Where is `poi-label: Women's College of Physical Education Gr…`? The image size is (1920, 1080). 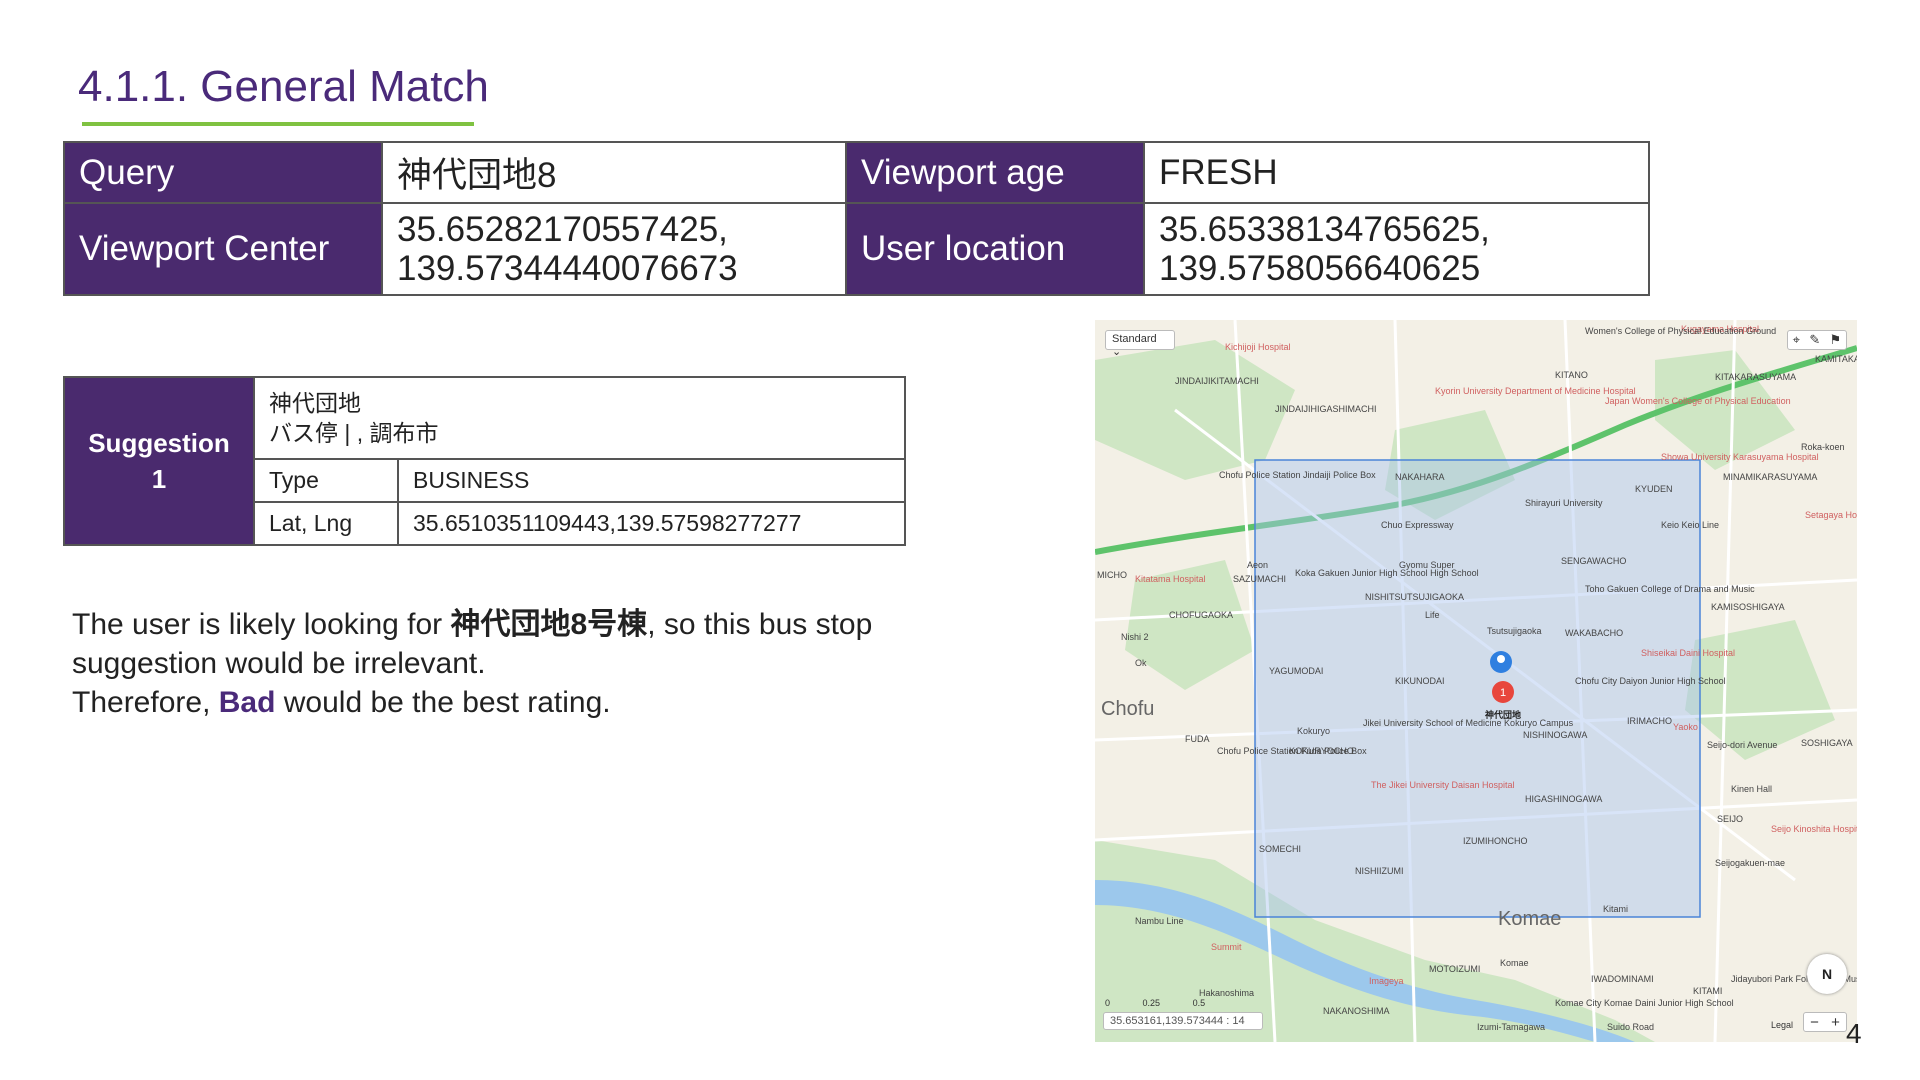
poi-label: Women's College of Physical Education Gr… is located at coordinates (1680, 331).